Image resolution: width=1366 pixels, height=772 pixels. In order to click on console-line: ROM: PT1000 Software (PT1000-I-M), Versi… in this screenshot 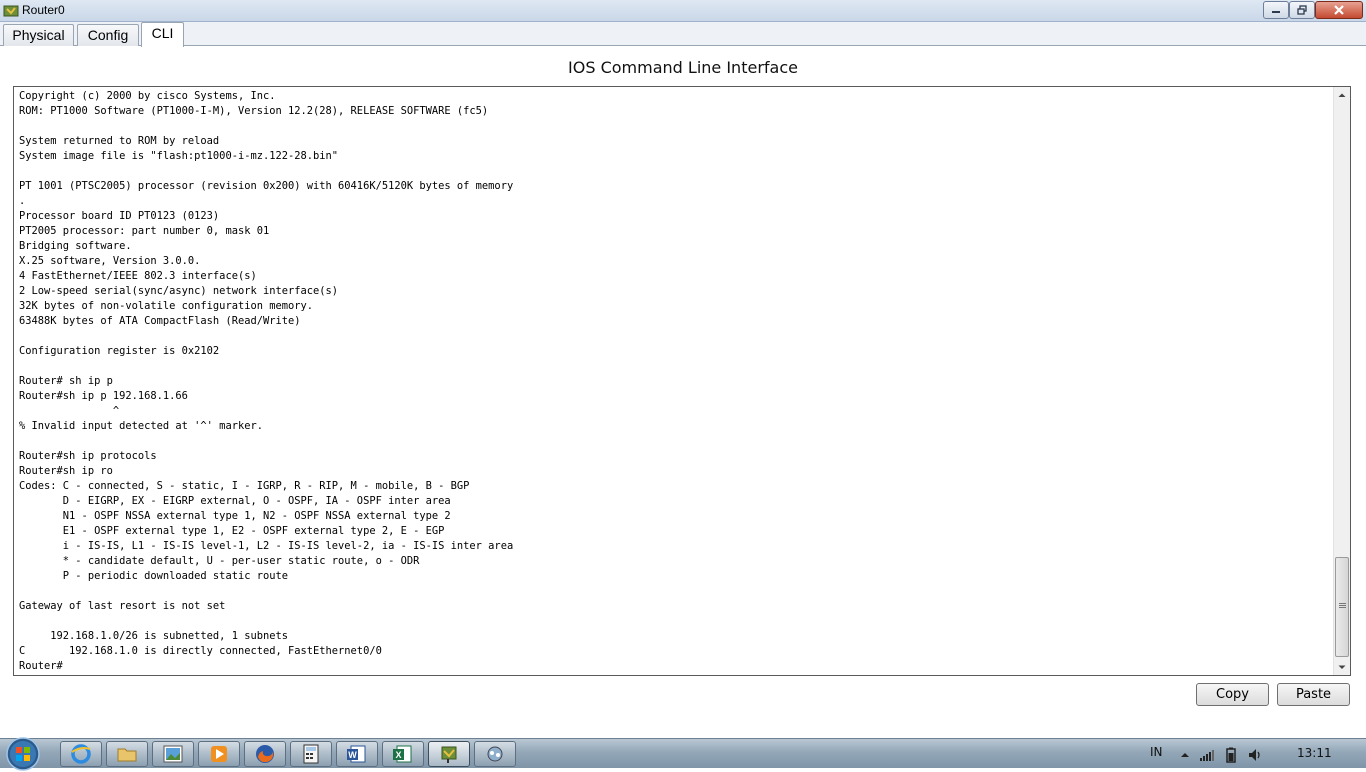, I will do `click(254, 111)`.